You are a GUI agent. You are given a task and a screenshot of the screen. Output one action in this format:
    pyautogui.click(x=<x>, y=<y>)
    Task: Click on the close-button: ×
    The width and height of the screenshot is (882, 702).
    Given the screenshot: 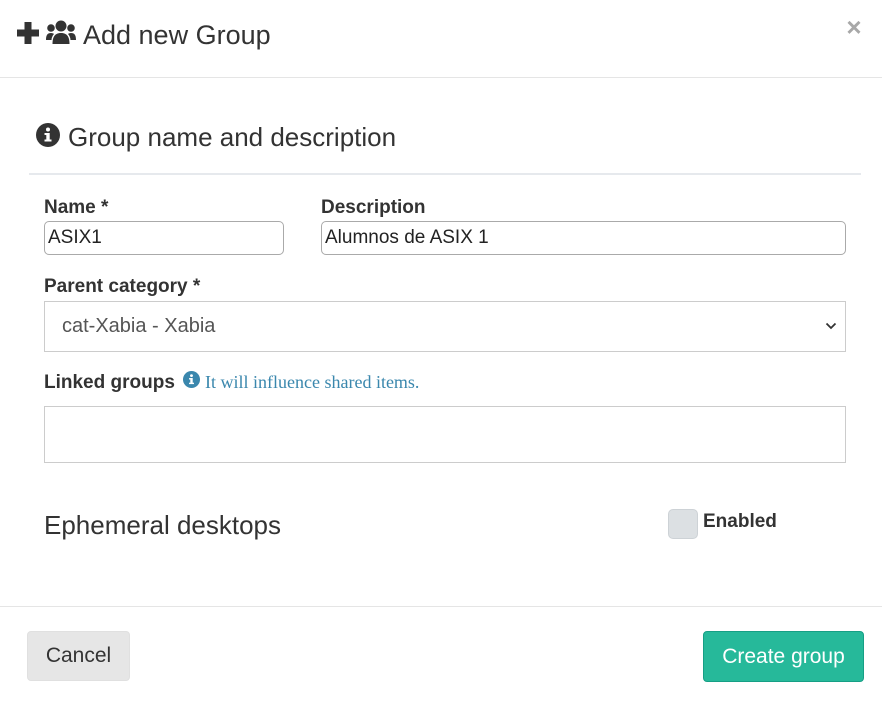 What is the action you would take?
    pyautogui.click(x=854, y=27)
    